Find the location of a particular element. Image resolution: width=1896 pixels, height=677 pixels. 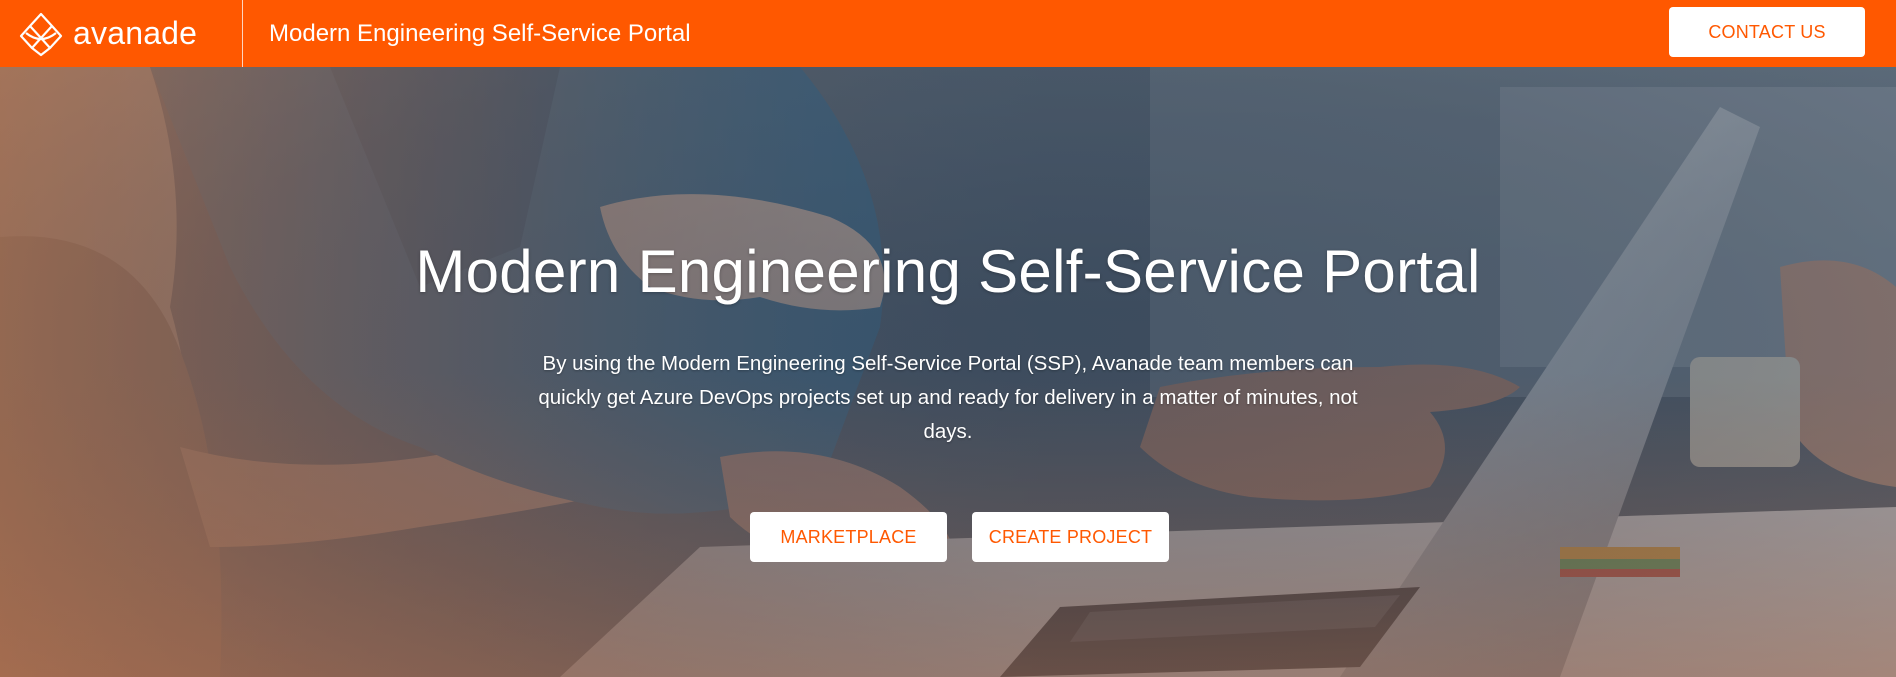

hero-title: Modern Engineering Self-Service Portal is located at coordinates (948, 271).